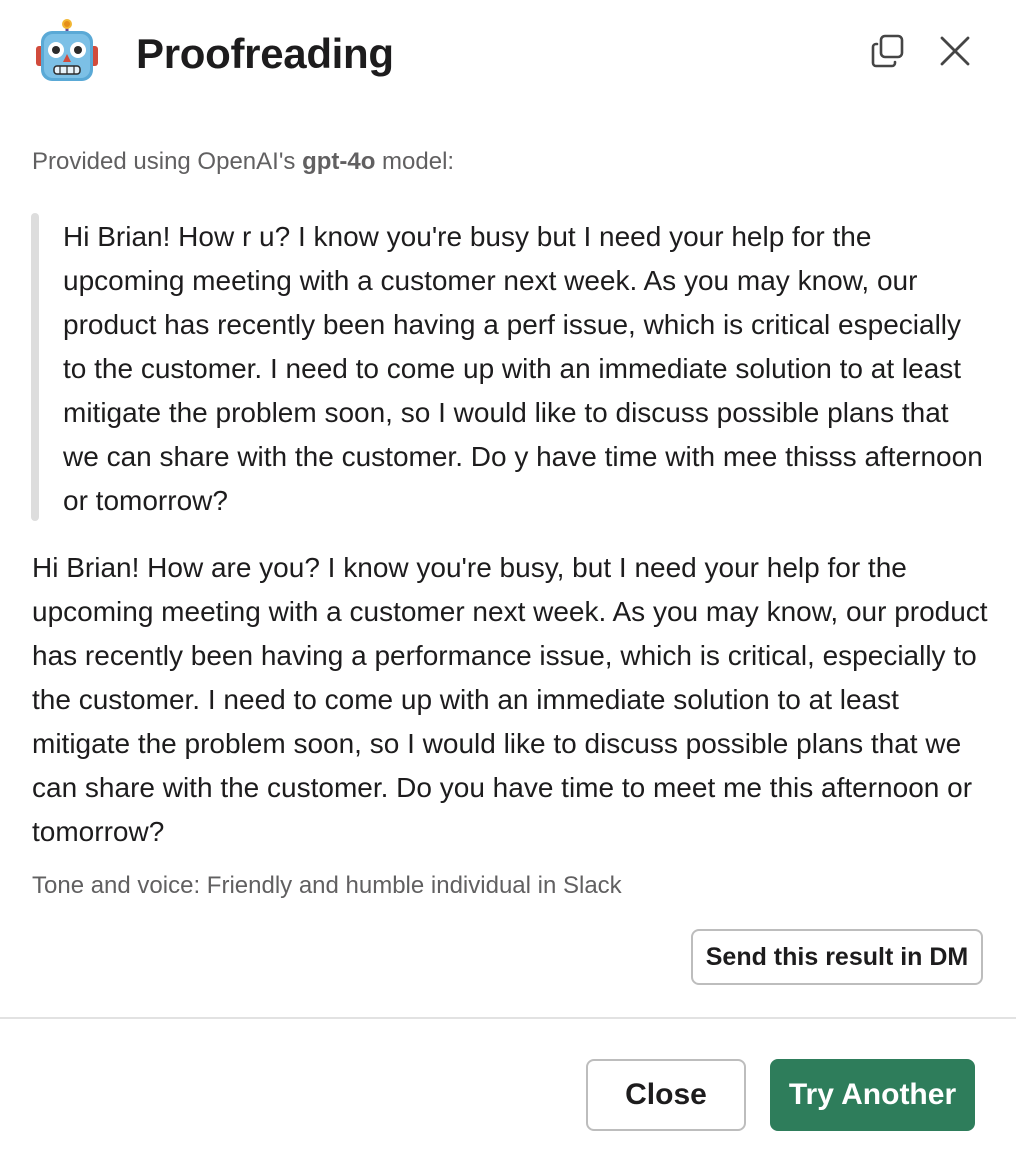 The height and width of the screenshot is (1154, 1016). I want to click on close-button: Close, so click(666, 1095).